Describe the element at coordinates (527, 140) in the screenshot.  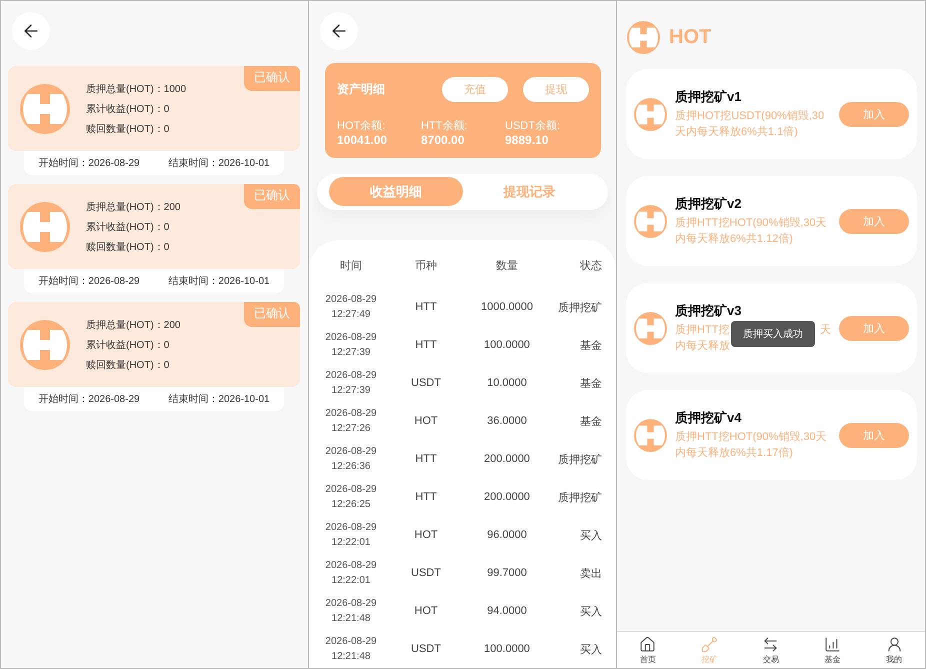
I see `balance-value: 9889.10` at that location.